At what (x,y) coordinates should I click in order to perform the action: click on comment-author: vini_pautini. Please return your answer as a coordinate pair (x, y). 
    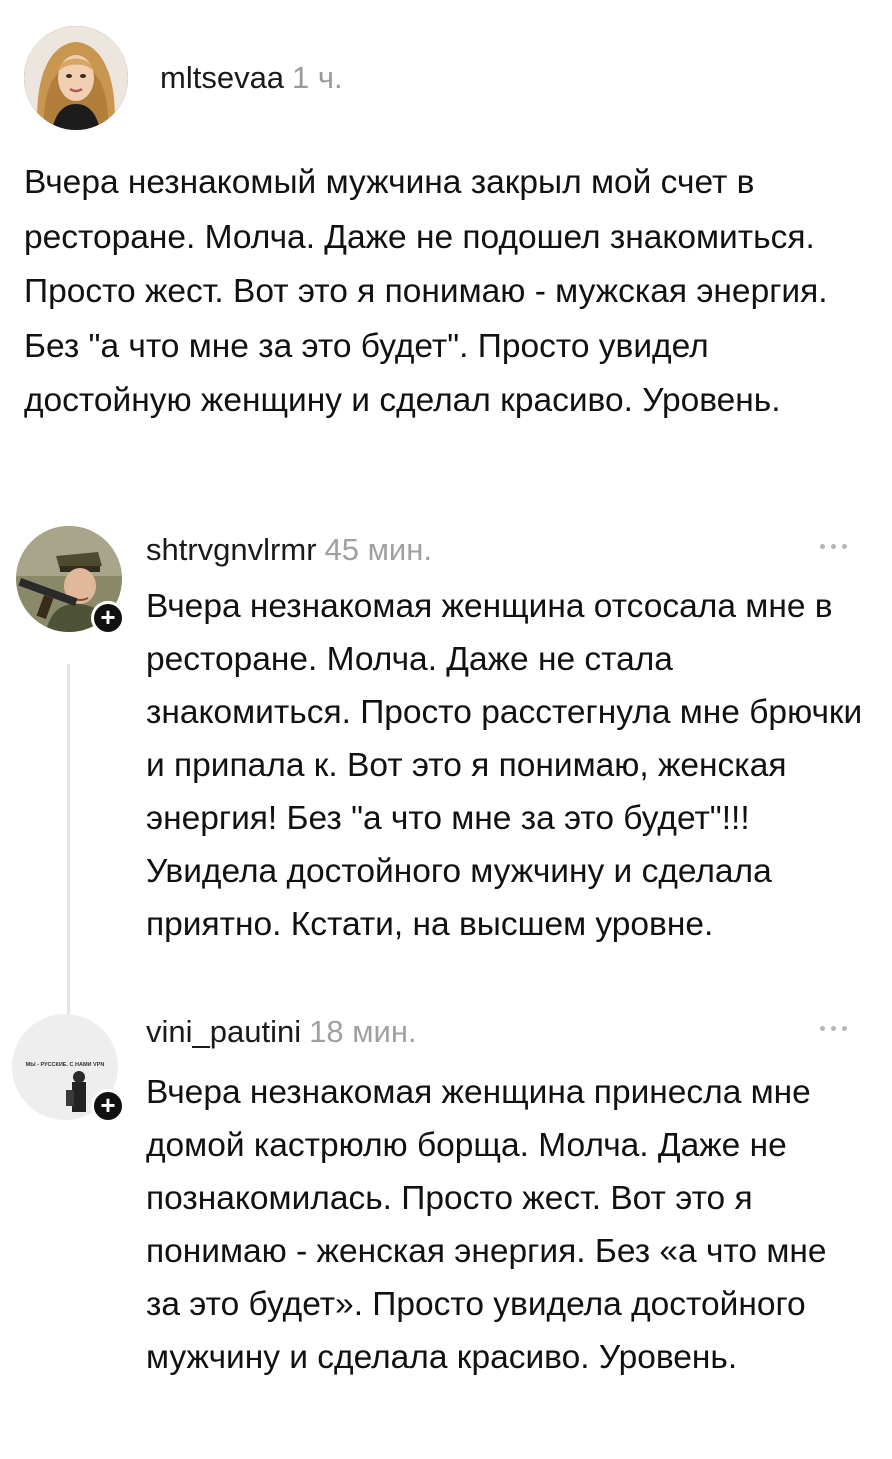
    Looking at the image, I should click on (223, 1031).